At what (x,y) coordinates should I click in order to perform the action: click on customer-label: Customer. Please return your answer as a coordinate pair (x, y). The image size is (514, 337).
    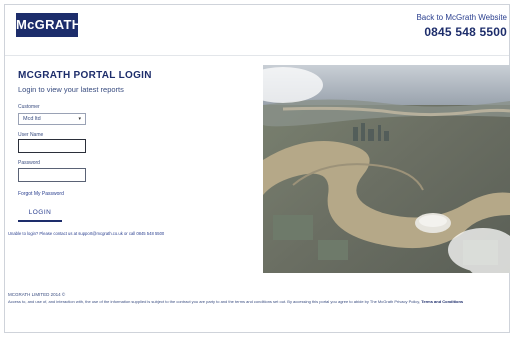
    Looking at the image, I should click on (29, 107).